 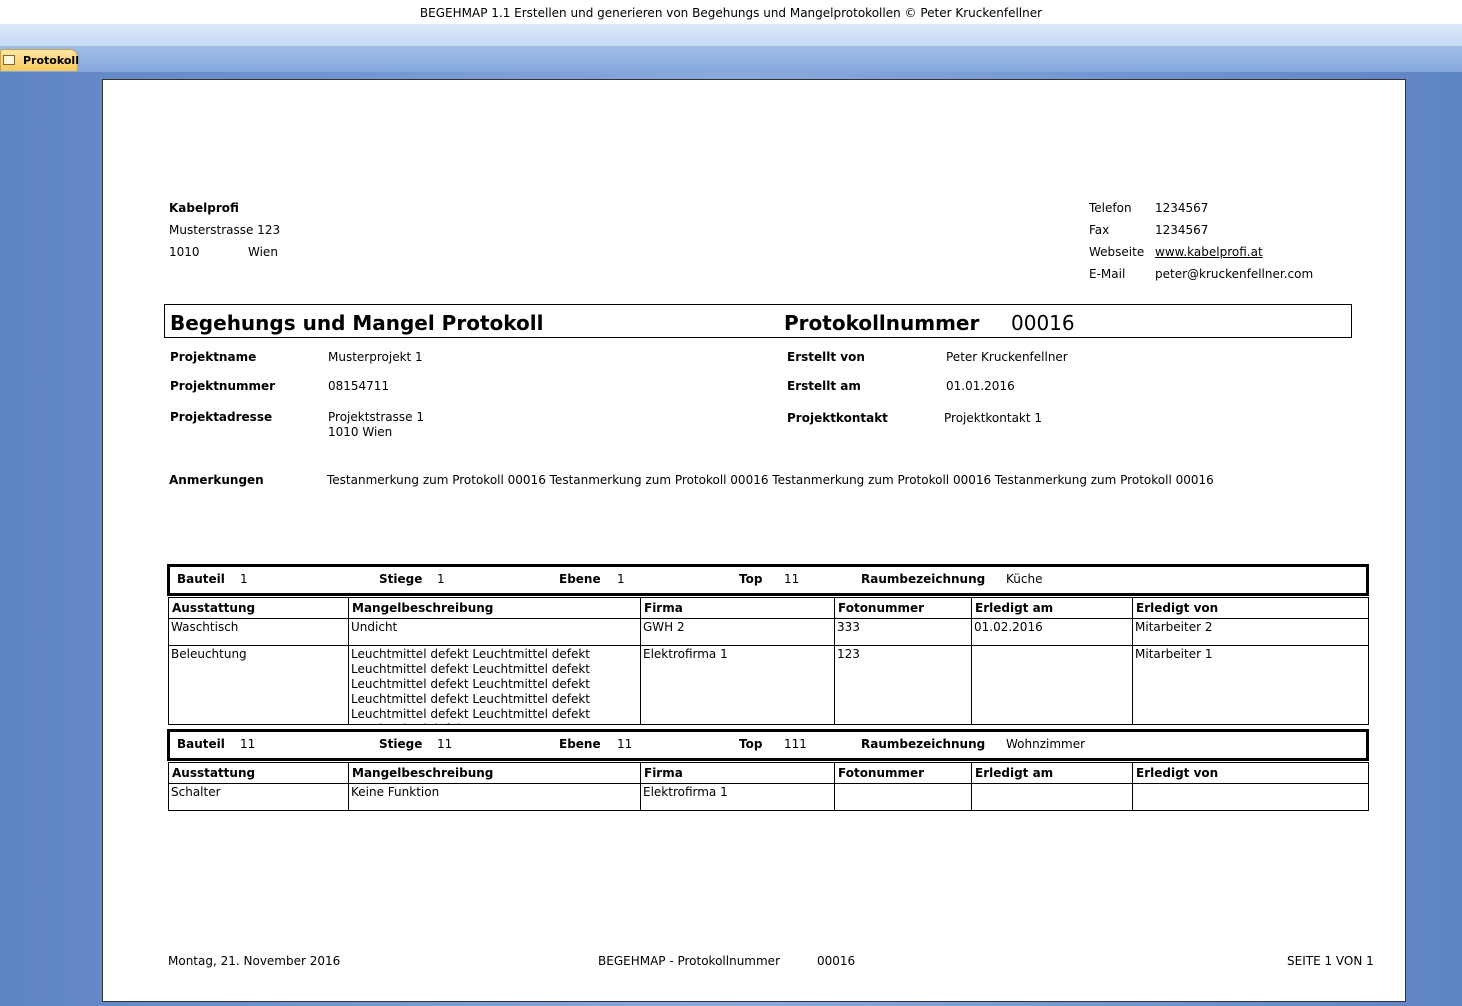 I want to click on erstellt-von-label: Erstellt von, so click(x=826, y=357).